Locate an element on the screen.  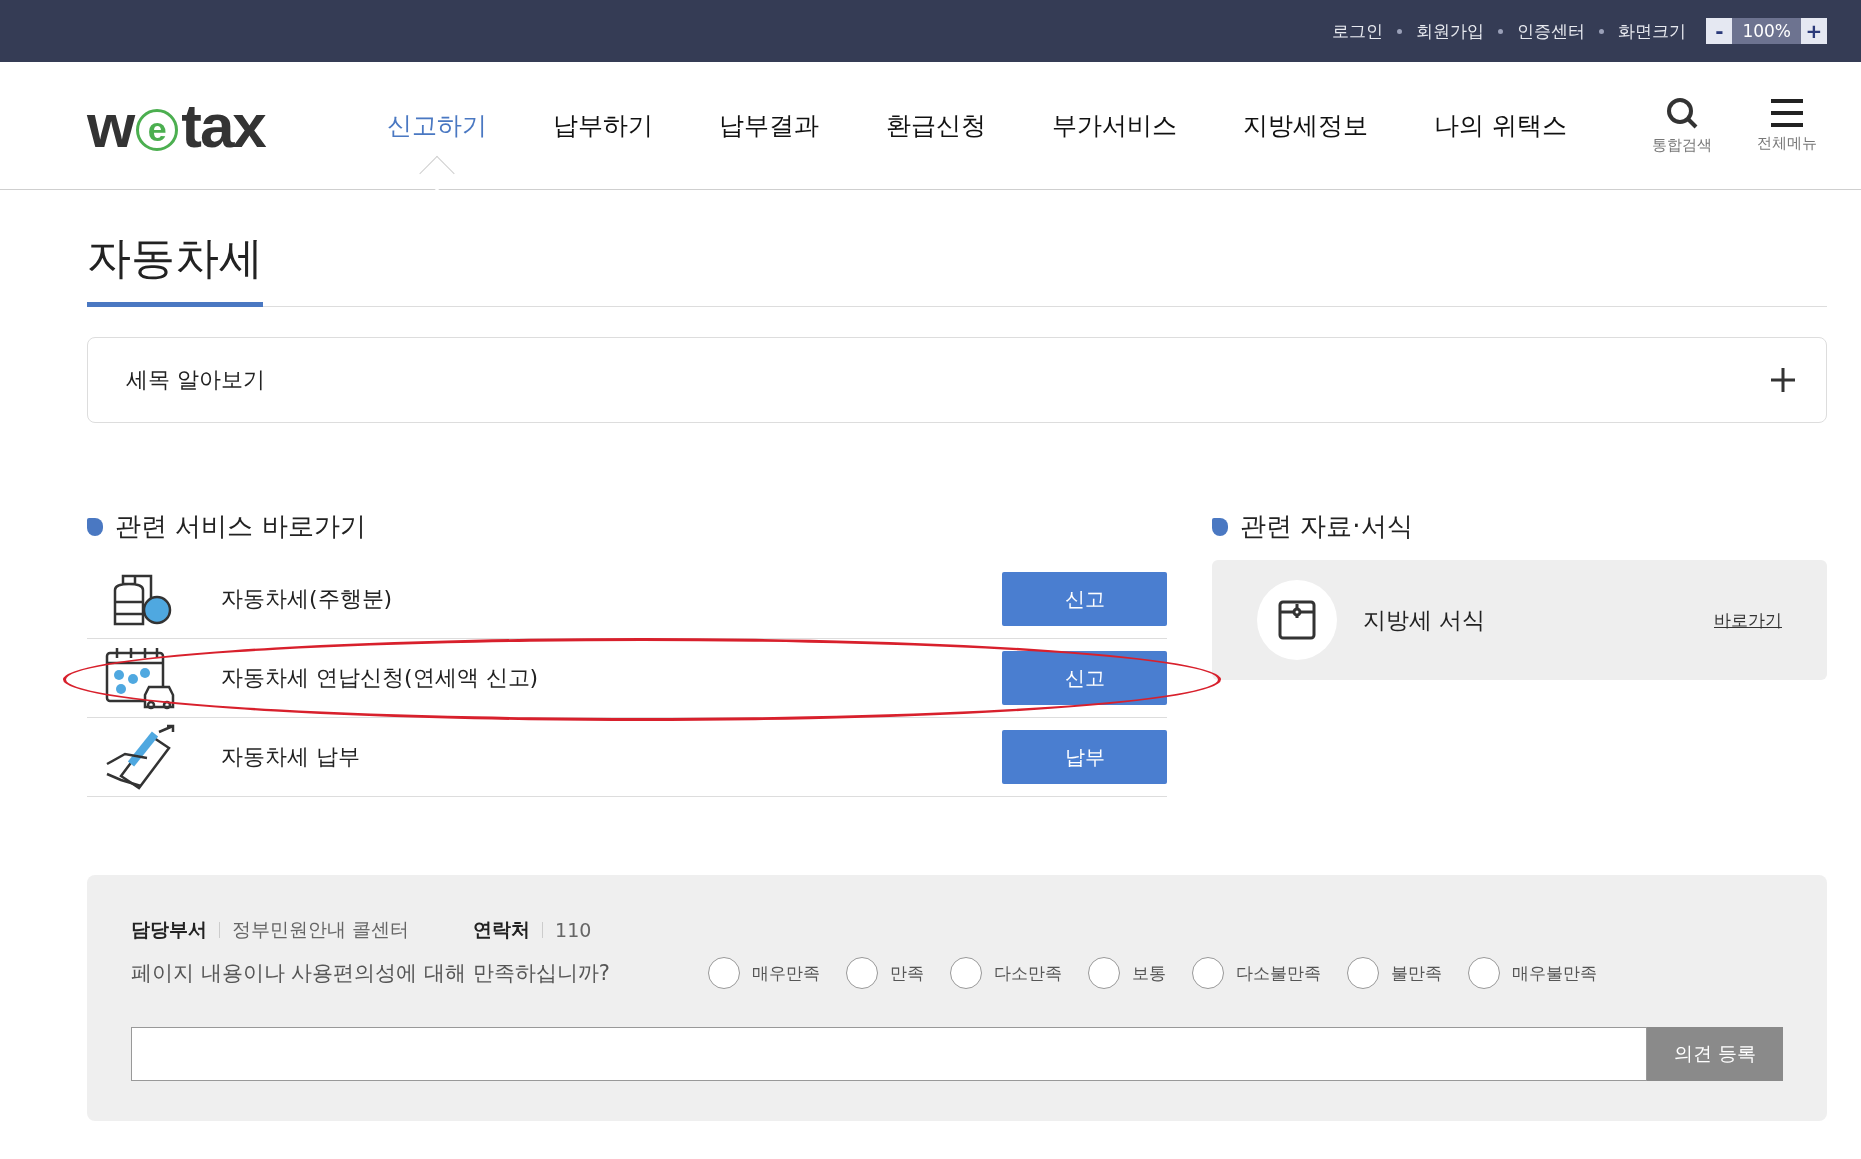
nav-menu-item: 부가서비스 is located at coordinates (1114, 125).